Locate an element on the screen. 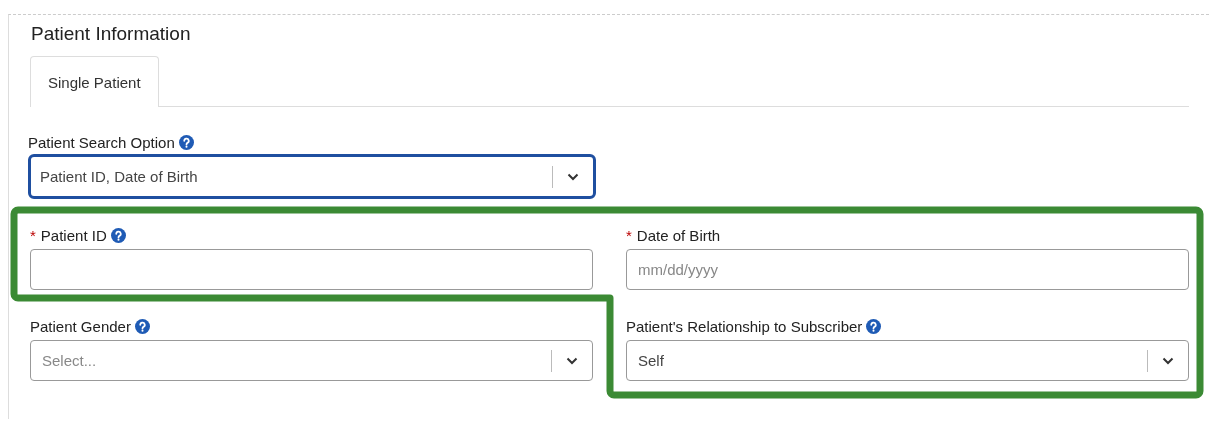 The height and width of the screenshot is (424, 1209). input-field: mm/dd/yyyy is located at coordinates (907, 269).